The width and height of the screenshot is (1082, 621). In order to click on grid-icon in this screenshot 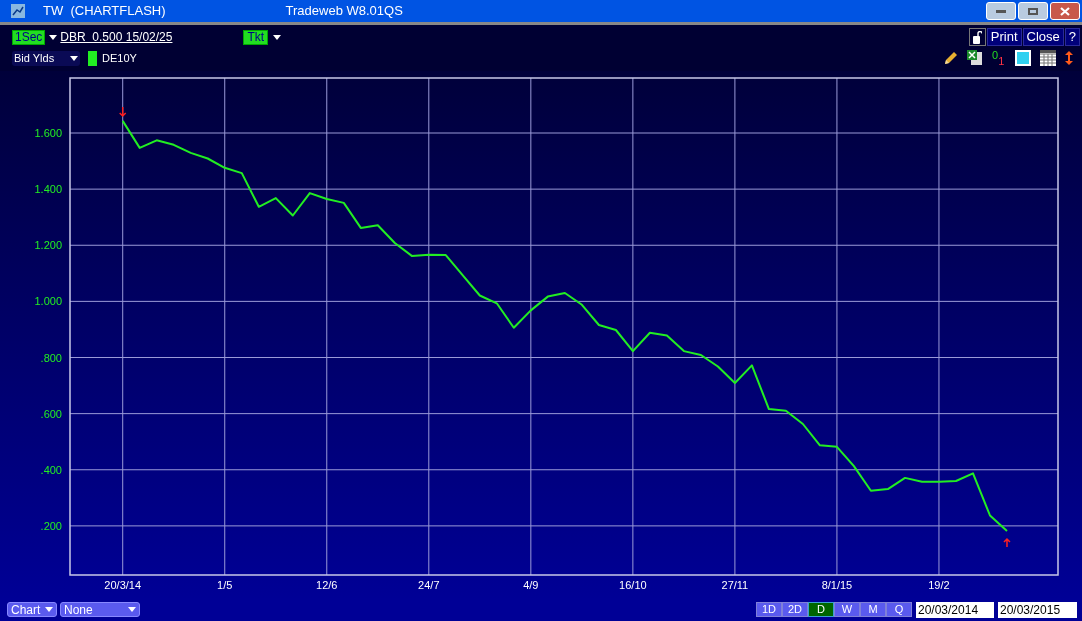, I will do `click(1048, 58)`.